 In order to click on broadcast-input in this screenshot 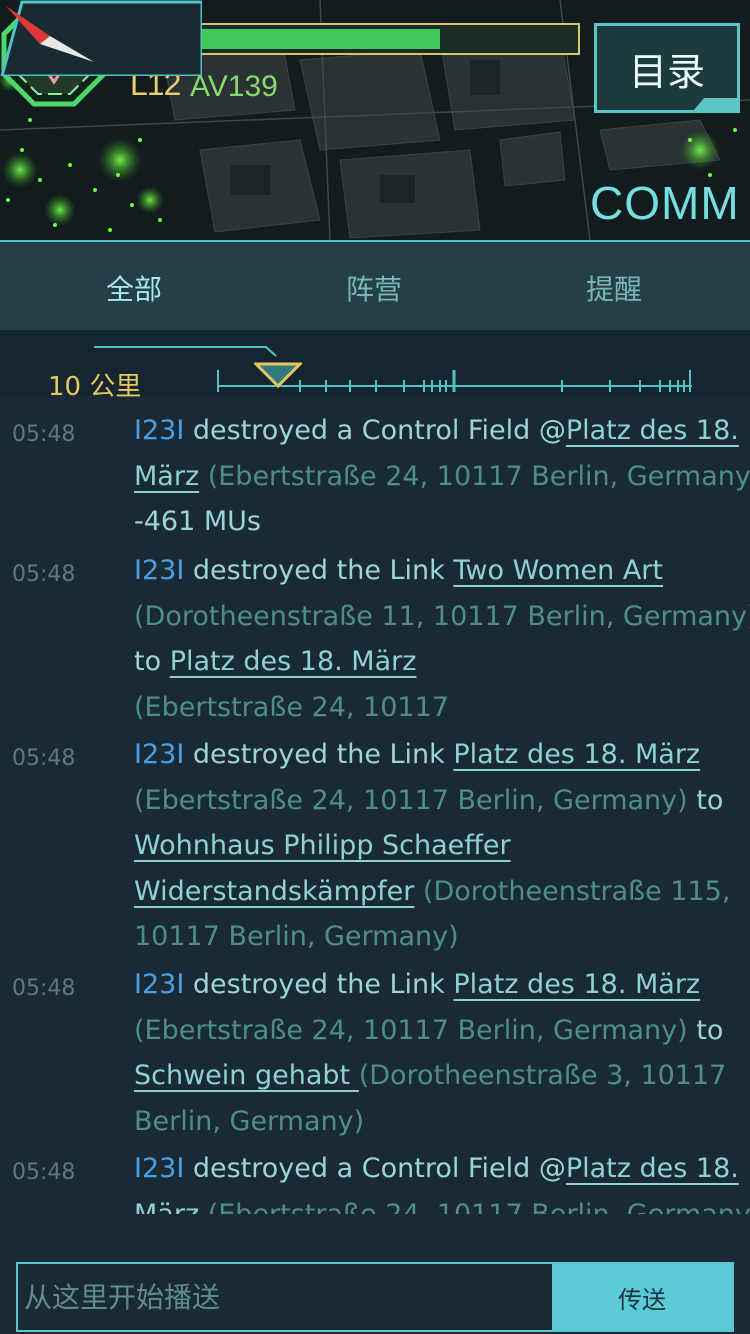, I will do `click(285, 1297)`.